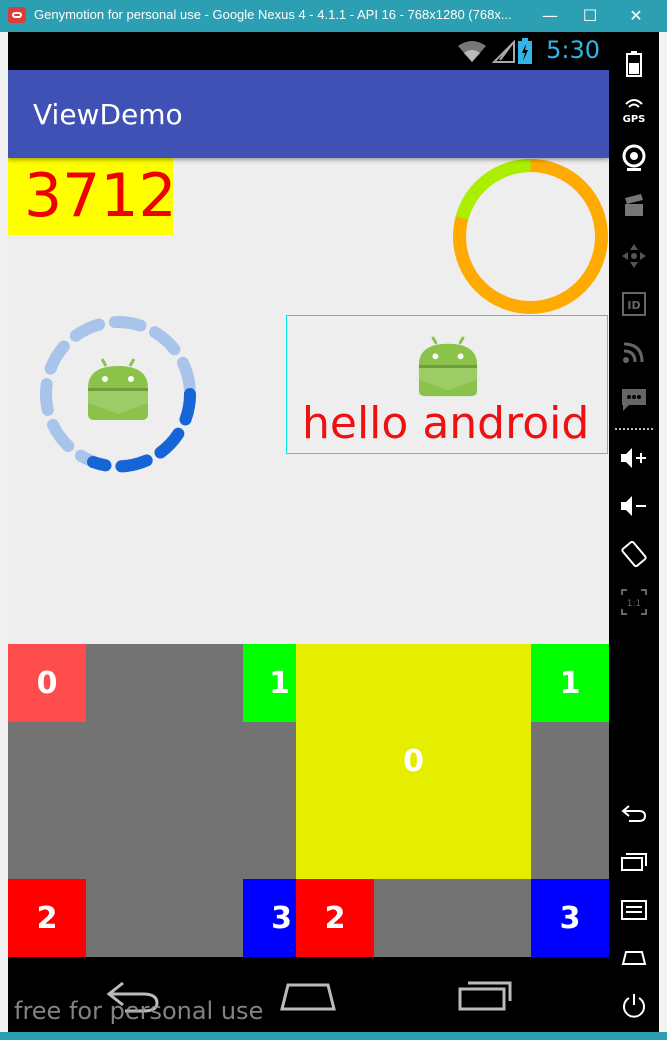  I want to click on gps-icon: GPS, so click(634, 110).